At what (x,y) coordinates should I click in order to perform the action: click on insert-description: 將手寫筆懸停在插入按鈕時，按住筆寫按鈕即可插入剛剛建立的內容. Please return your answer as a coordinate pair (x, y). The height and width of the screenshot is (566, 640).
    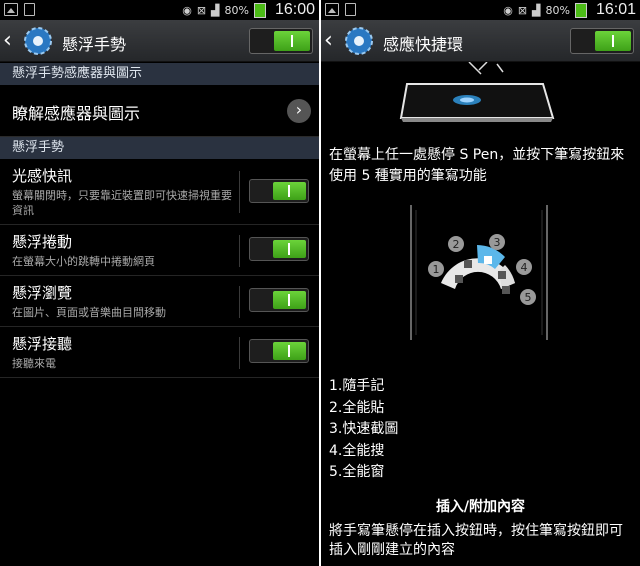
    Looking at the image, I should click on (476, 540).